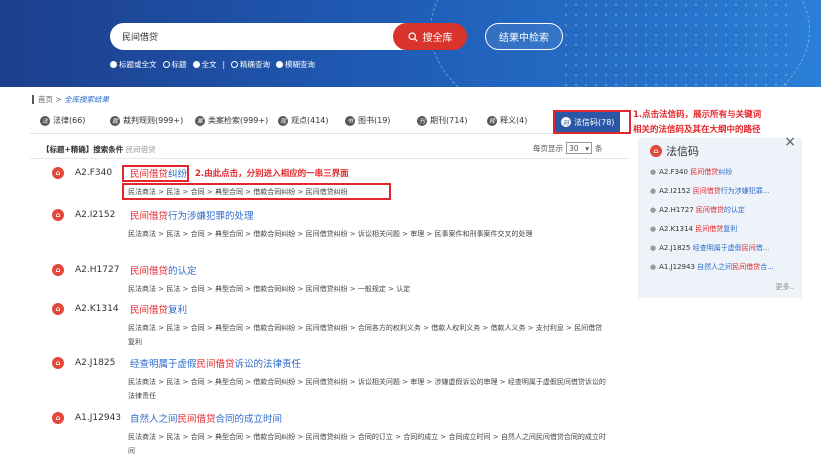 The width and height of the screenshot is (821, 471). What do you see at coordinates (97, 309) in the screenshot?
I see `result-code: A2.K1314` at bounding box center [97, 309].